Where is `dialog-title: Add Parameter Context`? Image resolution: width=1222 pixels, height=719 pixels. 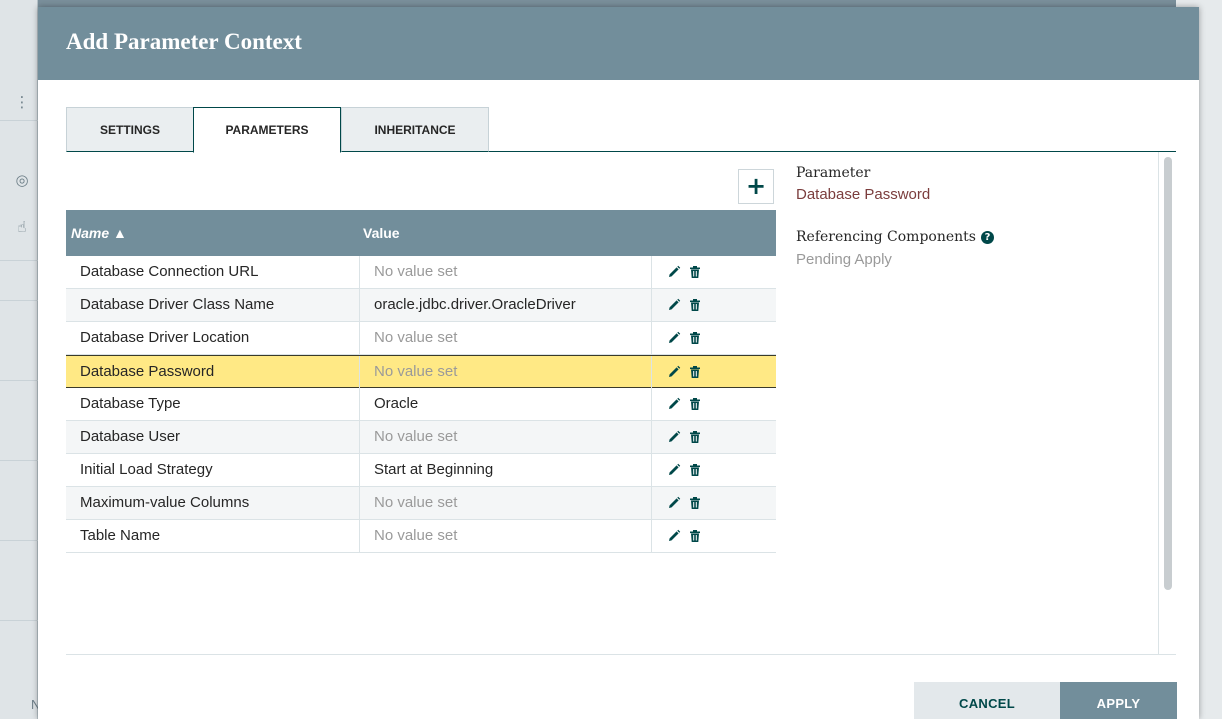
dialog-title: Add Parameter Context is located at coordinates (184, 41).